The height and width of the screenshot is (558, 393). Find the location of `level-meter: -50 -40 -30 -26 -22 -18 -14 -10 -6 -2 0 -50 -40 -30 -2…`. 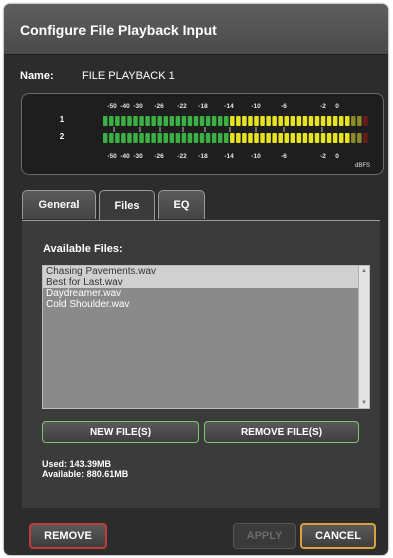

level-meter: -50 -40 -30 -26 -22 -18 -14 -10 -6 -2 0 -50 -40 -30 -2… is located at coordinates (202, 134).